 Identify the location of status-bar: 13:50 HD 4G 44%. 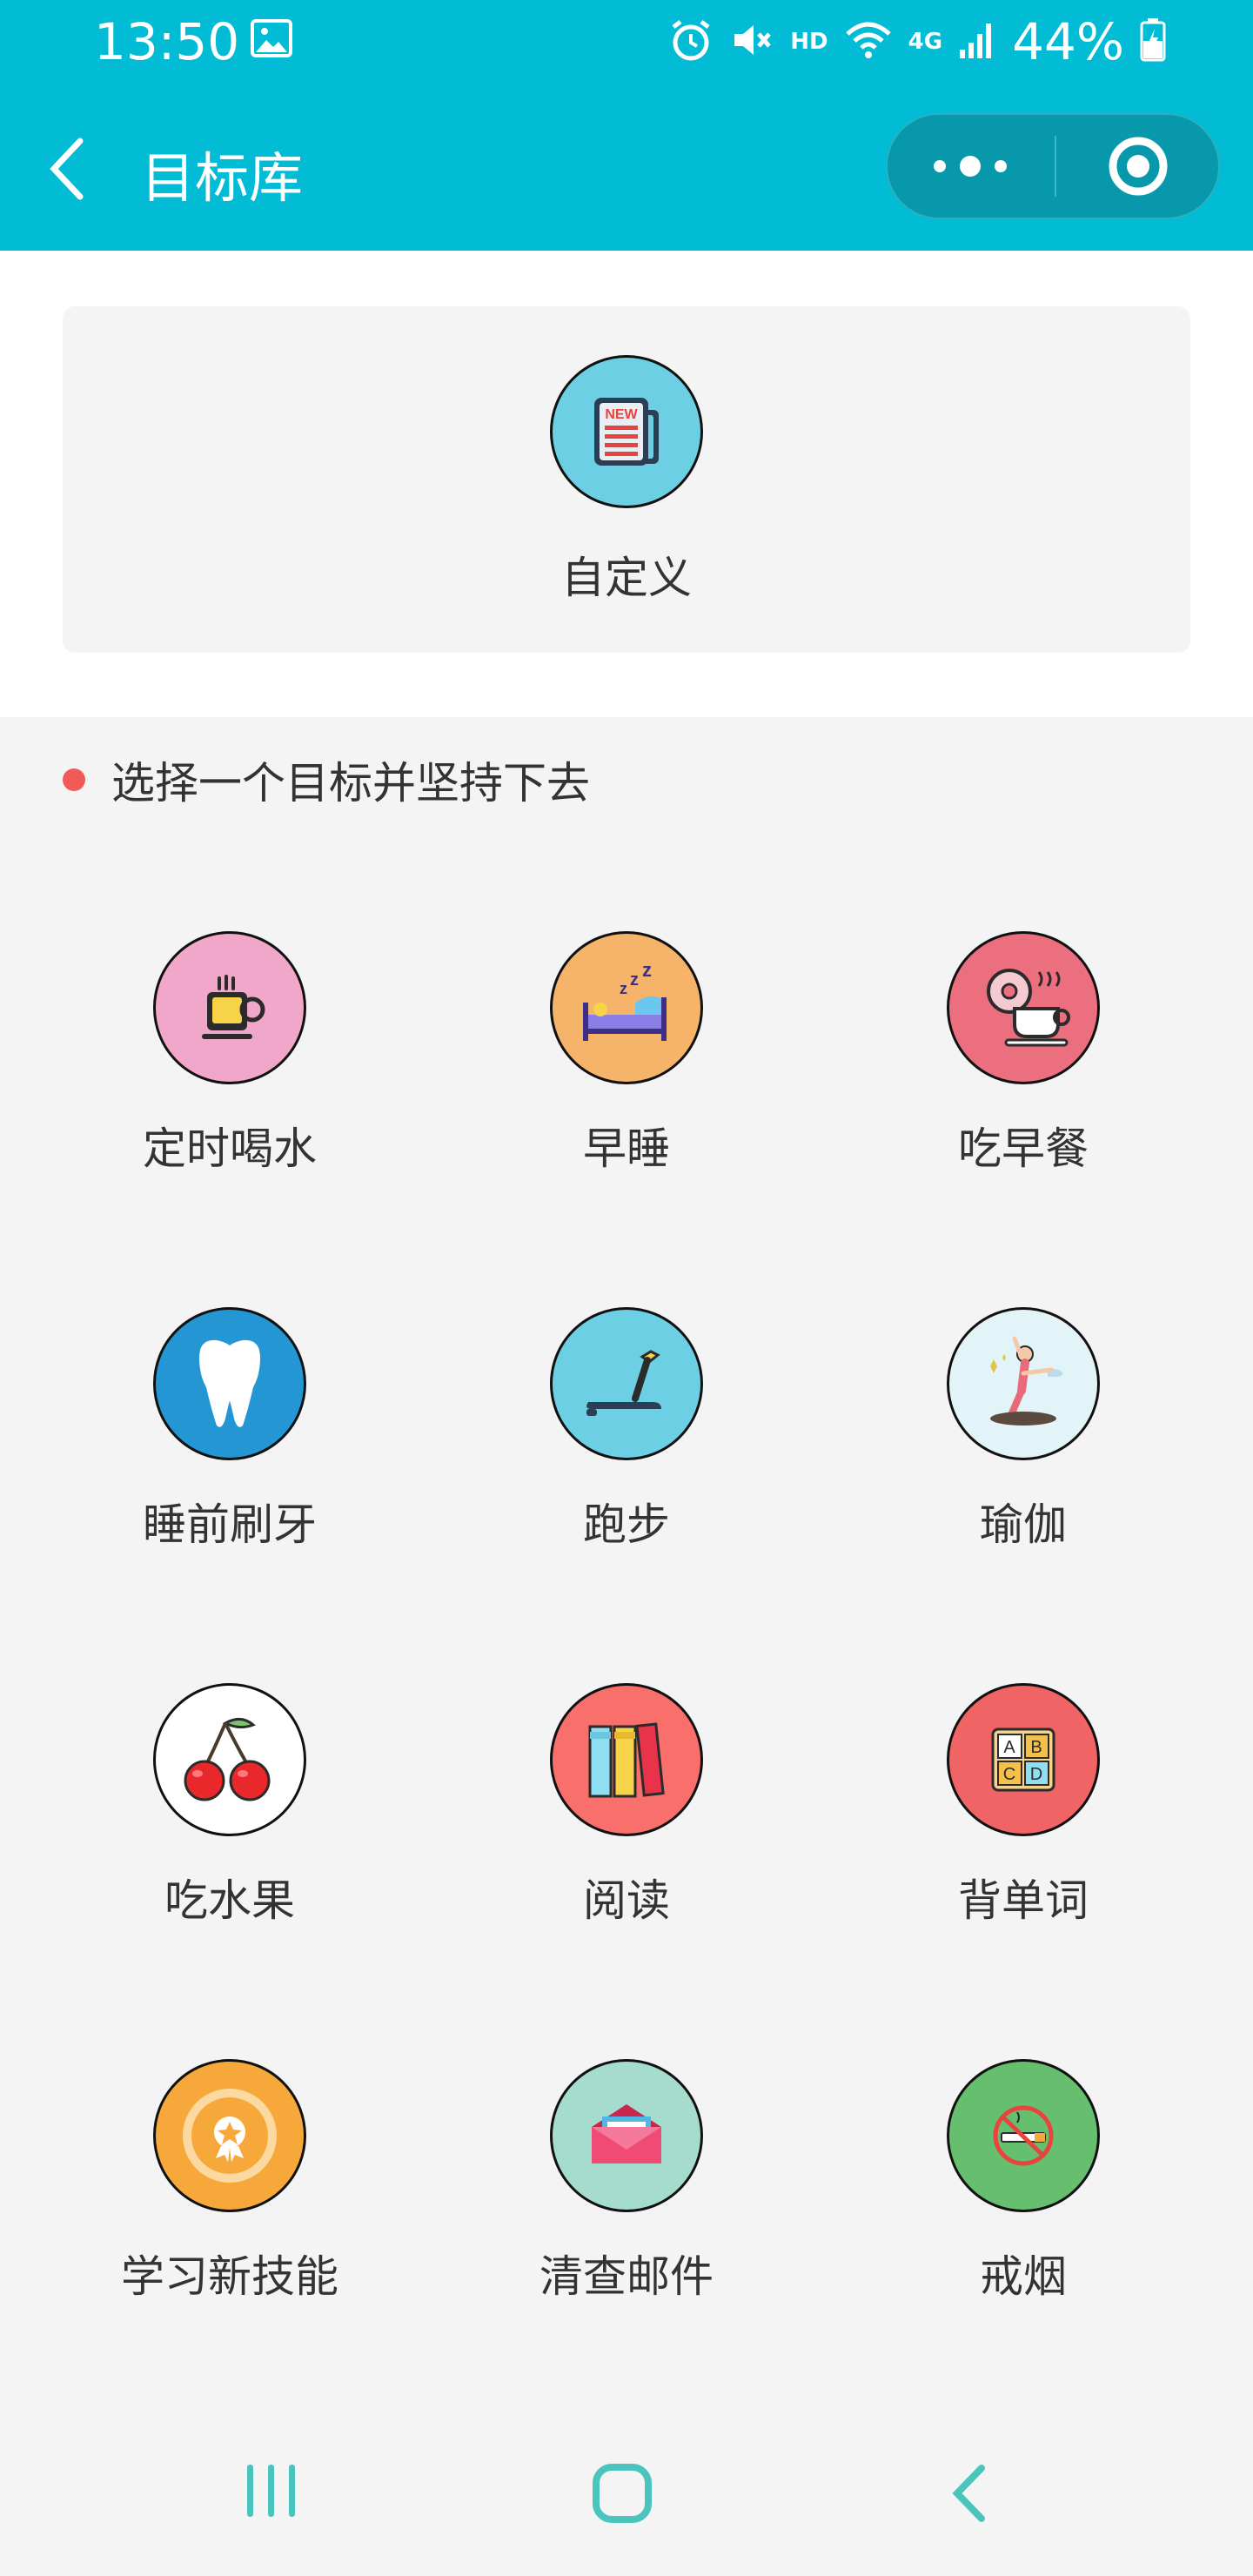
(626, 41).